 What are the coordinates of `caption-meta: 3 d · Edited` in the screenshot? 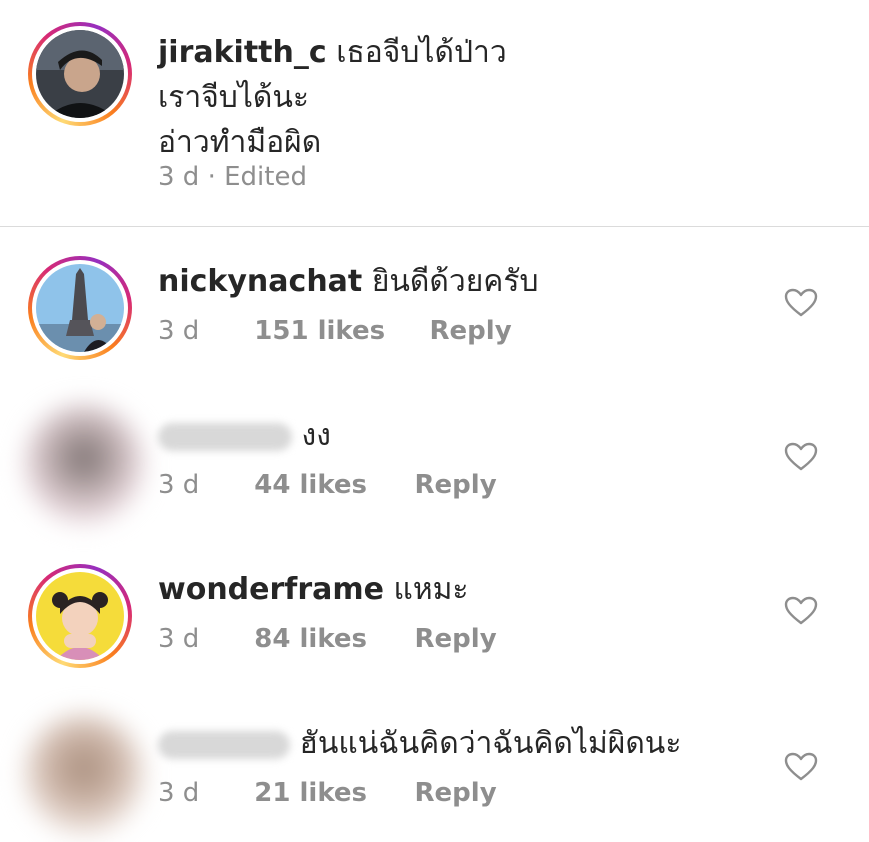 It's located at (232, 177).